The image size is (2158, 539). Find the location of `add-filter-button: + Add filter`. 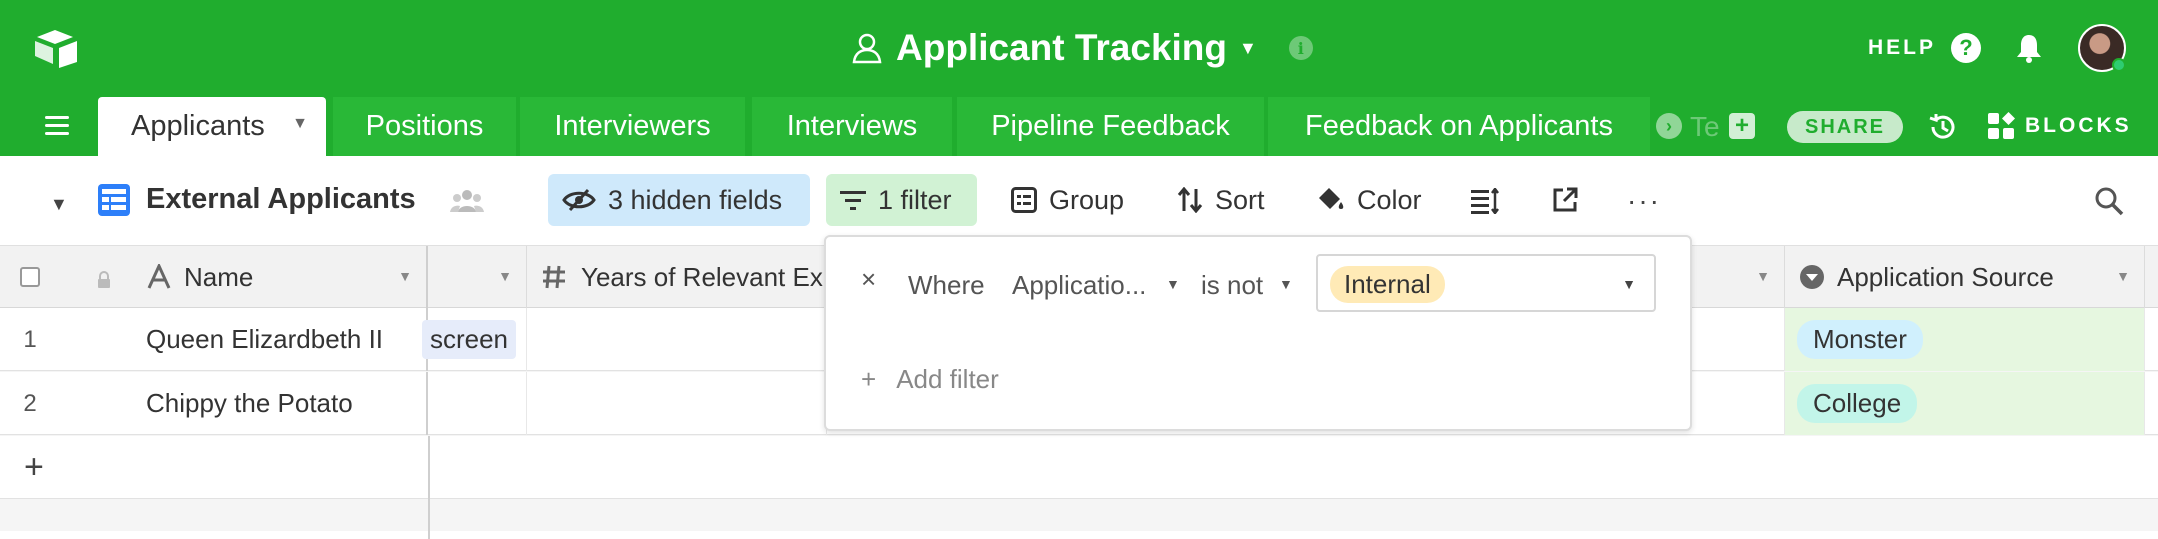

add-filter-button: + Add filter is located at coordinates (930, 379).